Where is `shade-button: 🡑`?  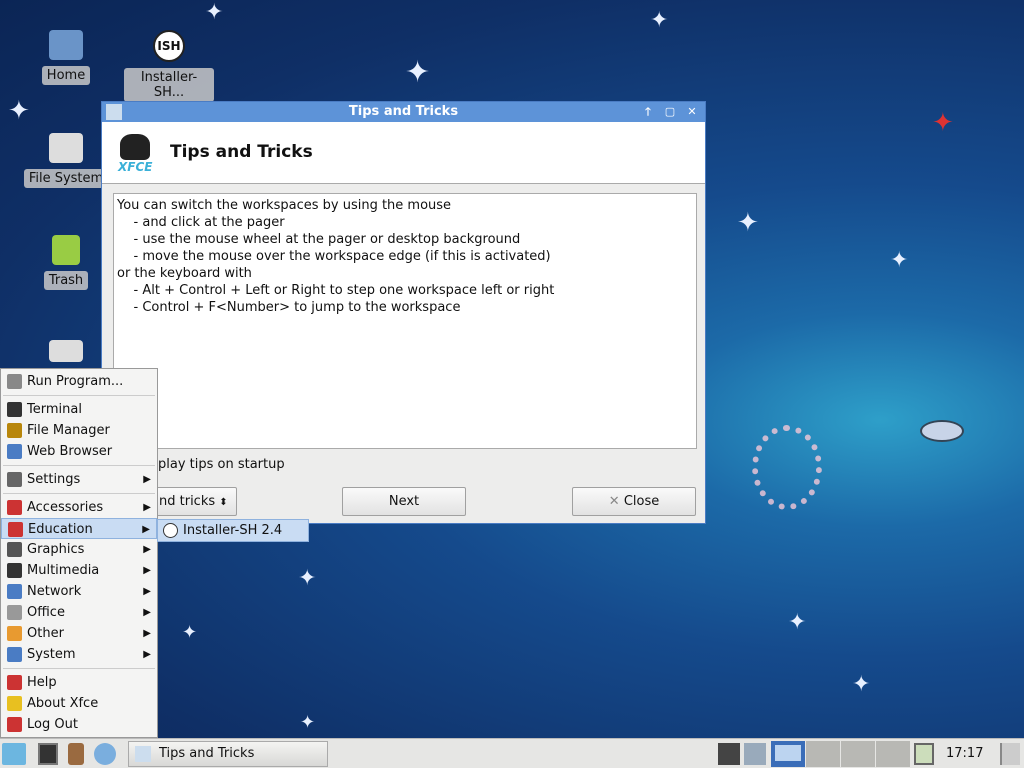
shade-button: 🡑 is located at coordinates (648, 112).